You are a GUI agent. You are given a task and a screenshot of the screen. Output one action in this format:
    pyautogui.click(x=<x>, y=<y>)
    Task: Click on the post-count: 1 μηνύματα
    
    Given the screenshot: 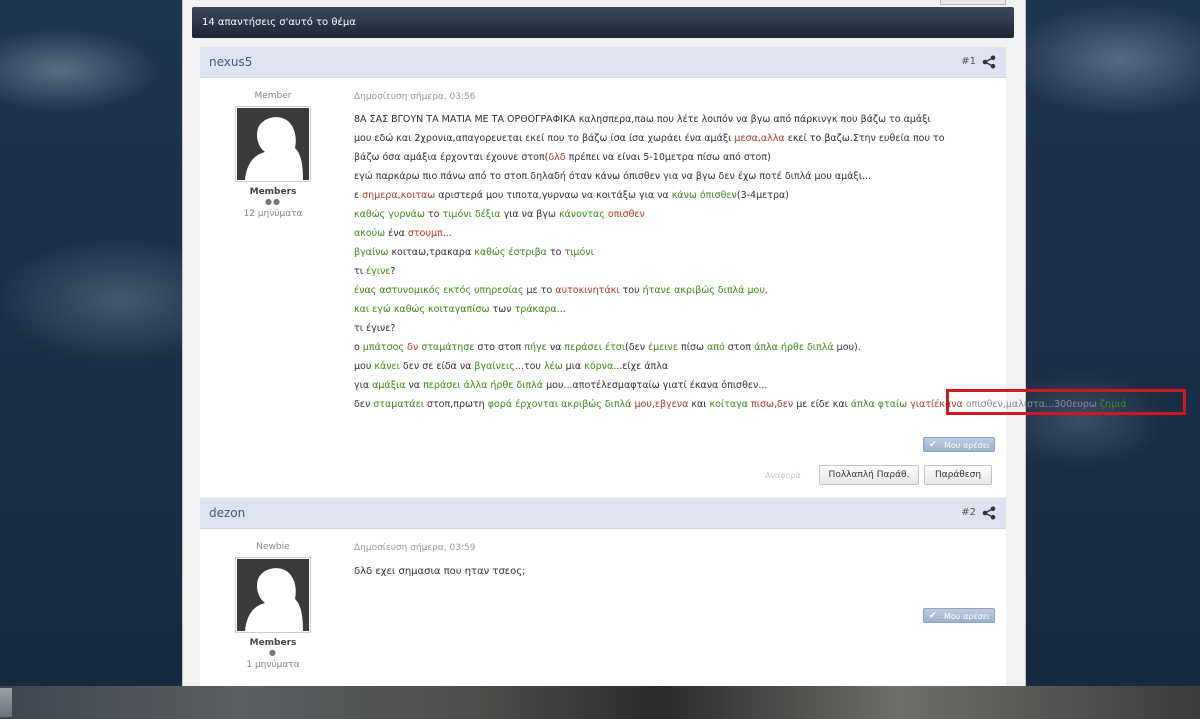 What is the action you would take?
    pyautogui.click(x=273, y=665)
    